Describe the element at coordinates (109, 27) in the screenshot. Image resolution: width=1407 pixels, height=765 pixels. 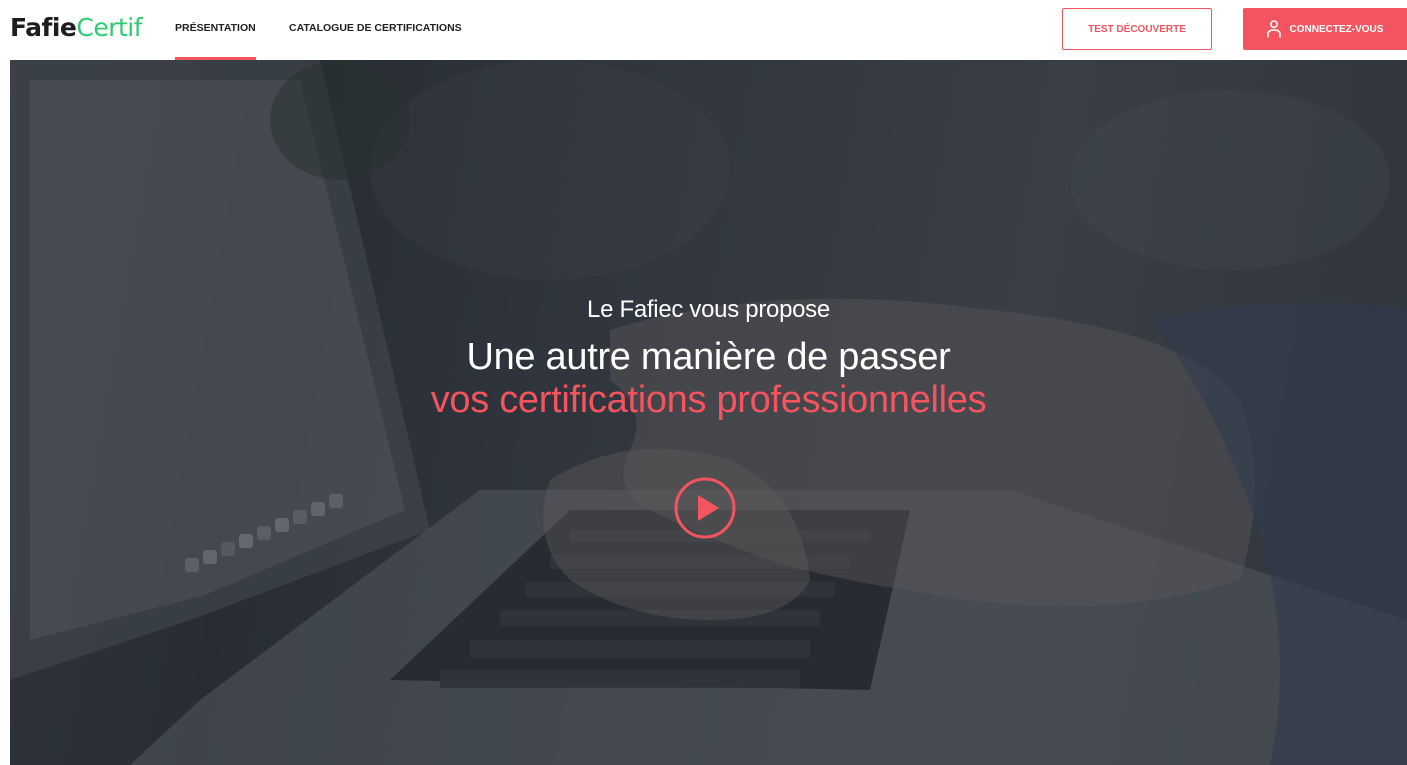
I see `logo-text-accent: Certif` at that location.